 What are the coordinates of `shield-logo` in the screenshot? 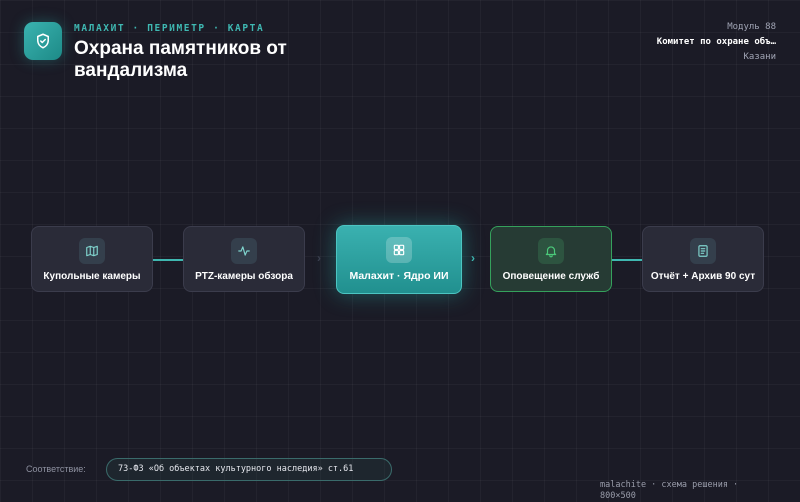 It's located at (43, 41).